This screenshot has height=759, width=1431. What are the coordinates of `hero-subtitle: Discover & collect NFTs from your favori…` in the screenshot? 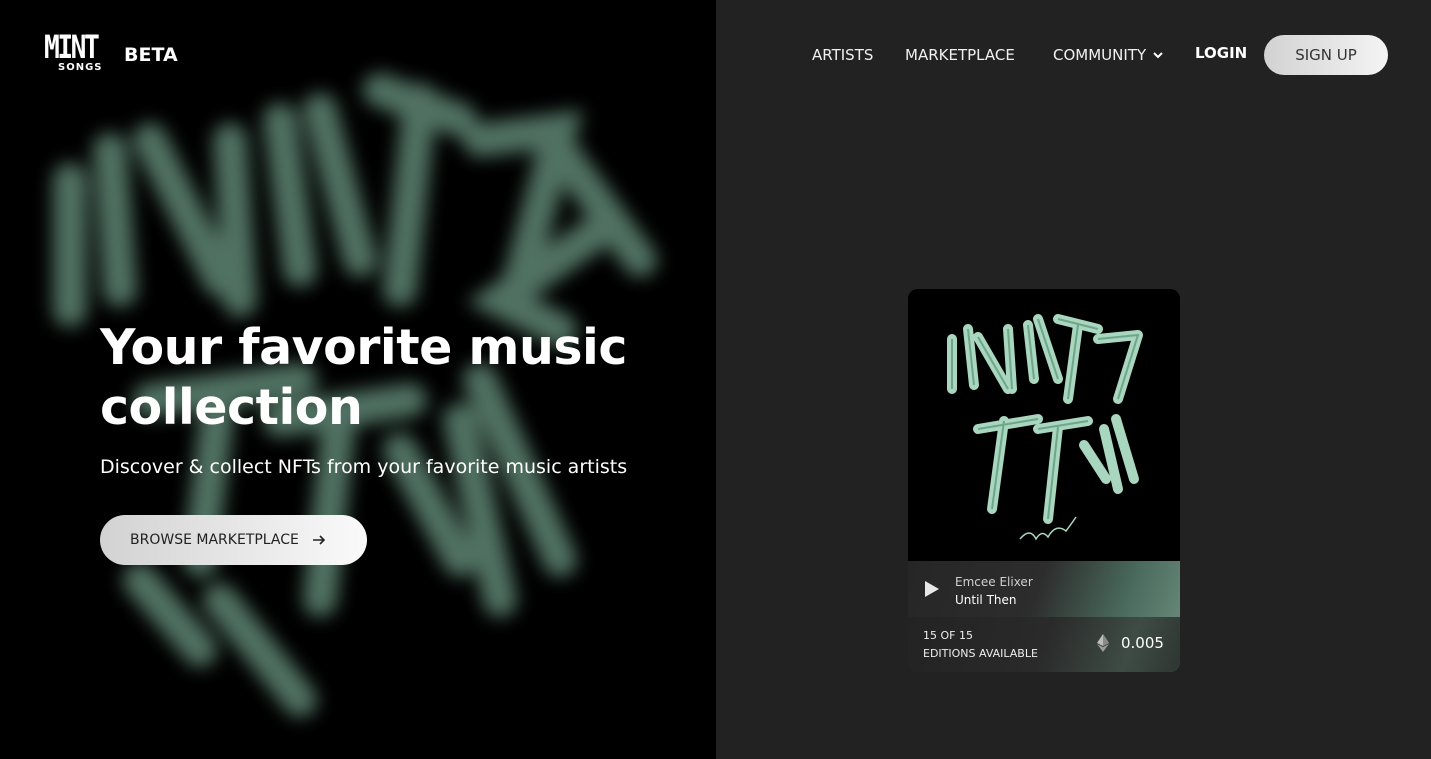 It's located at (364, 467).